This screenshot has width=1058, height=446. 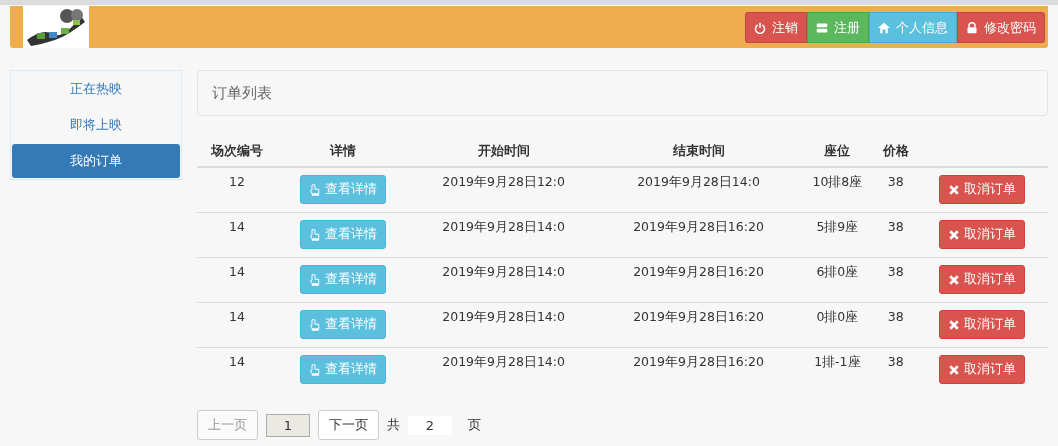 What do you see at coordinates (237, 190) in the screenshot?
I see `table-cell: 12` at bounding box center [237, 190].